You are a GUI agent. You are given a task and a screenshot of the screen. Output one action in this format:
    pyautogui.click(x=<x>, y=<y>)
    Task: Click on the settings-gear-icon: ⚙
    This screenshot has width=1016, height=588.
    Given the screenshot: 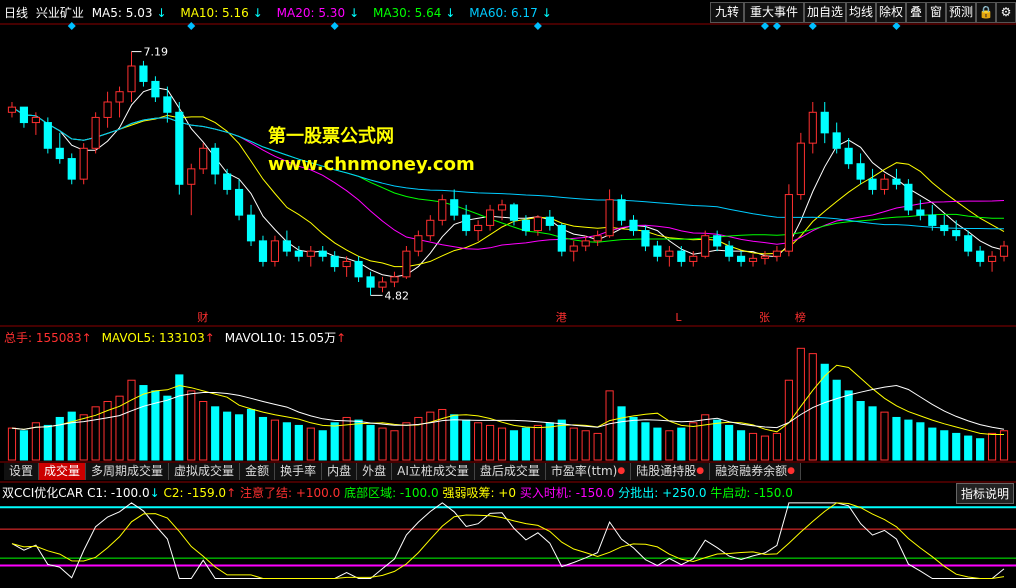 What is the action you would take?
    pyautogui.click(x=1006, y=12)
    